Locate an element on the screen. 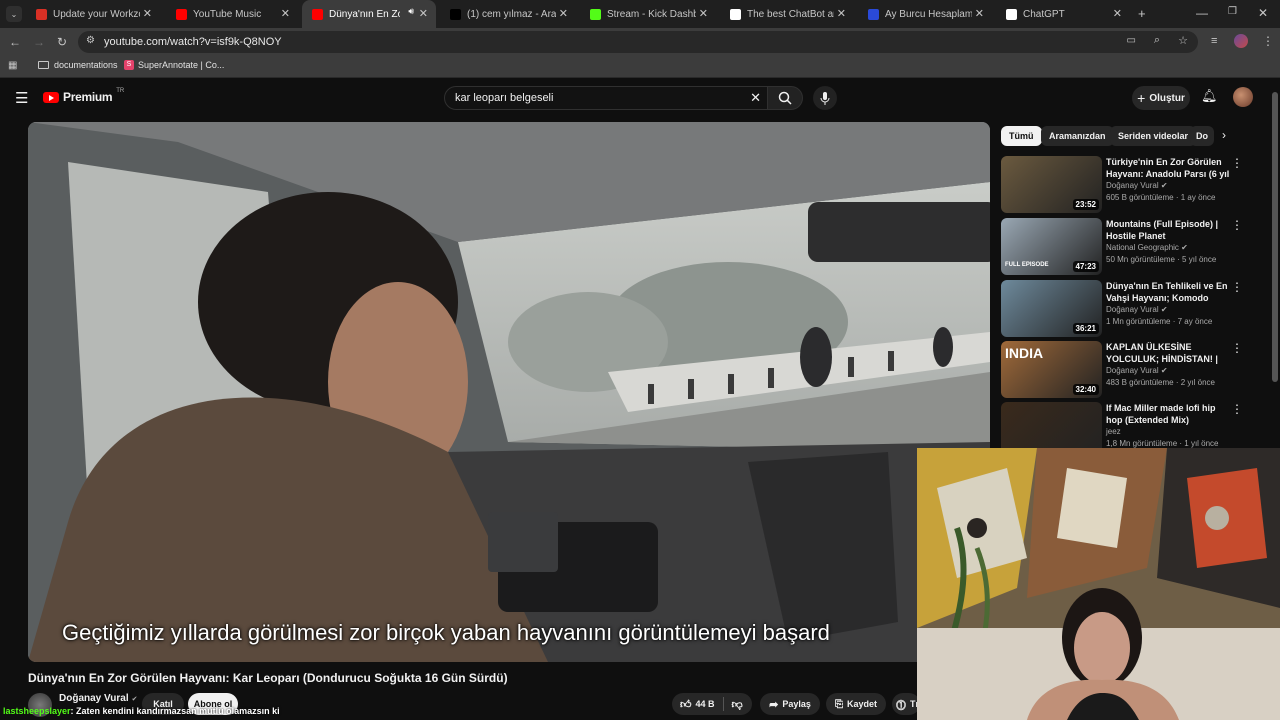 This screenshot has height=720, width=1280. tab-search-icon: ⌄ is located at coordinates (14, 14).